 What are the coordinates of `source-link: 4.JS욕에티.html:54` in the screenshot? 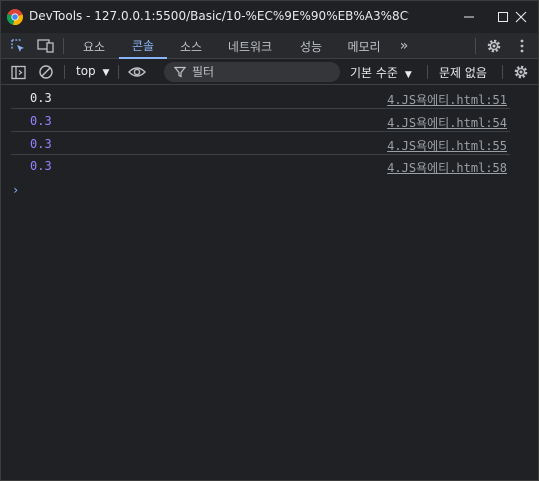 It's located at (447, 122).